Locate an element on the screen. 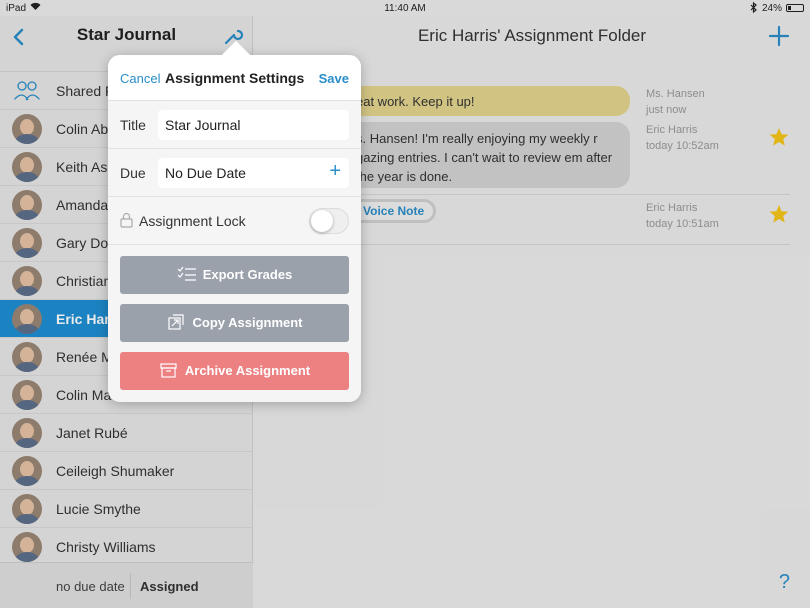  lock-row: Assignment Lock is located at coordinates (234, 221).